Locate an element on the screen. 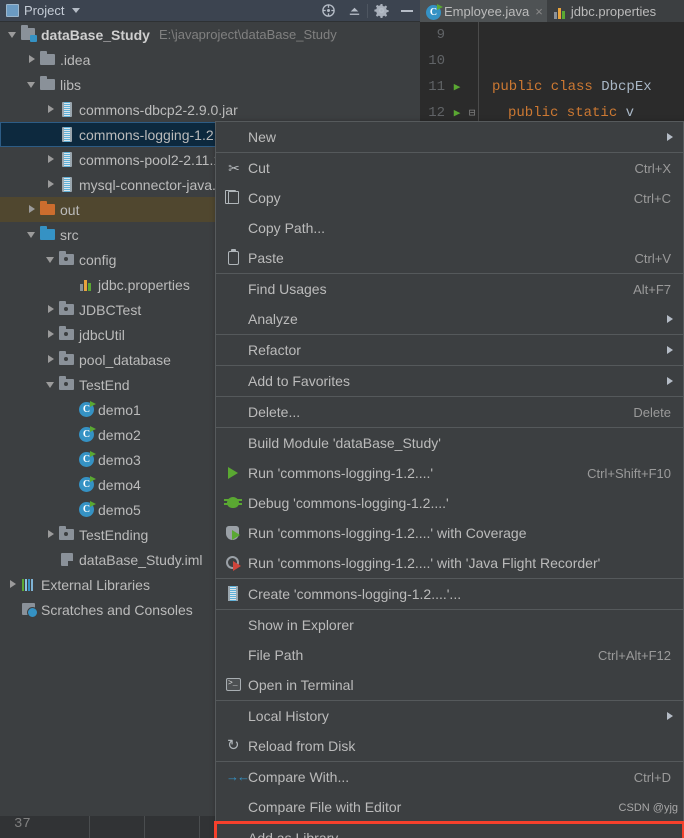 This screenshot has height=838, width=684. code-text: public class DbcpEx is located at coordinates (566, 87).